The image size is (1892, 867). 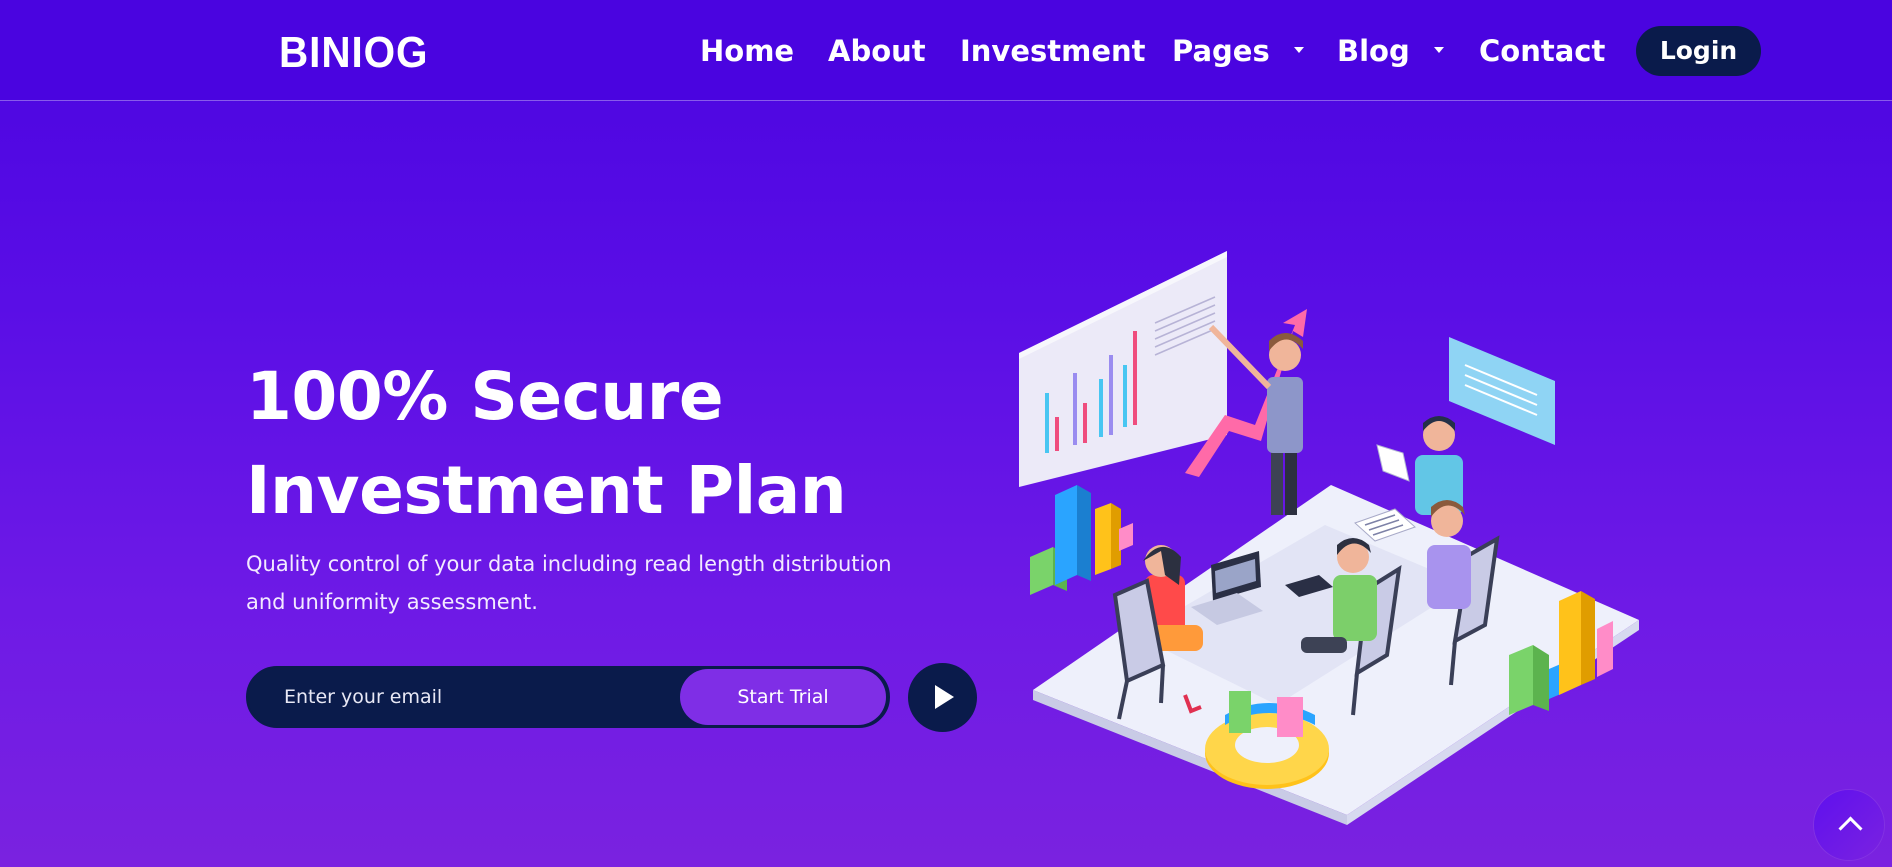 What do you see at coordinates (463, 697) in the screenshot?
I see `email-input` at bounding box center [463, 697].